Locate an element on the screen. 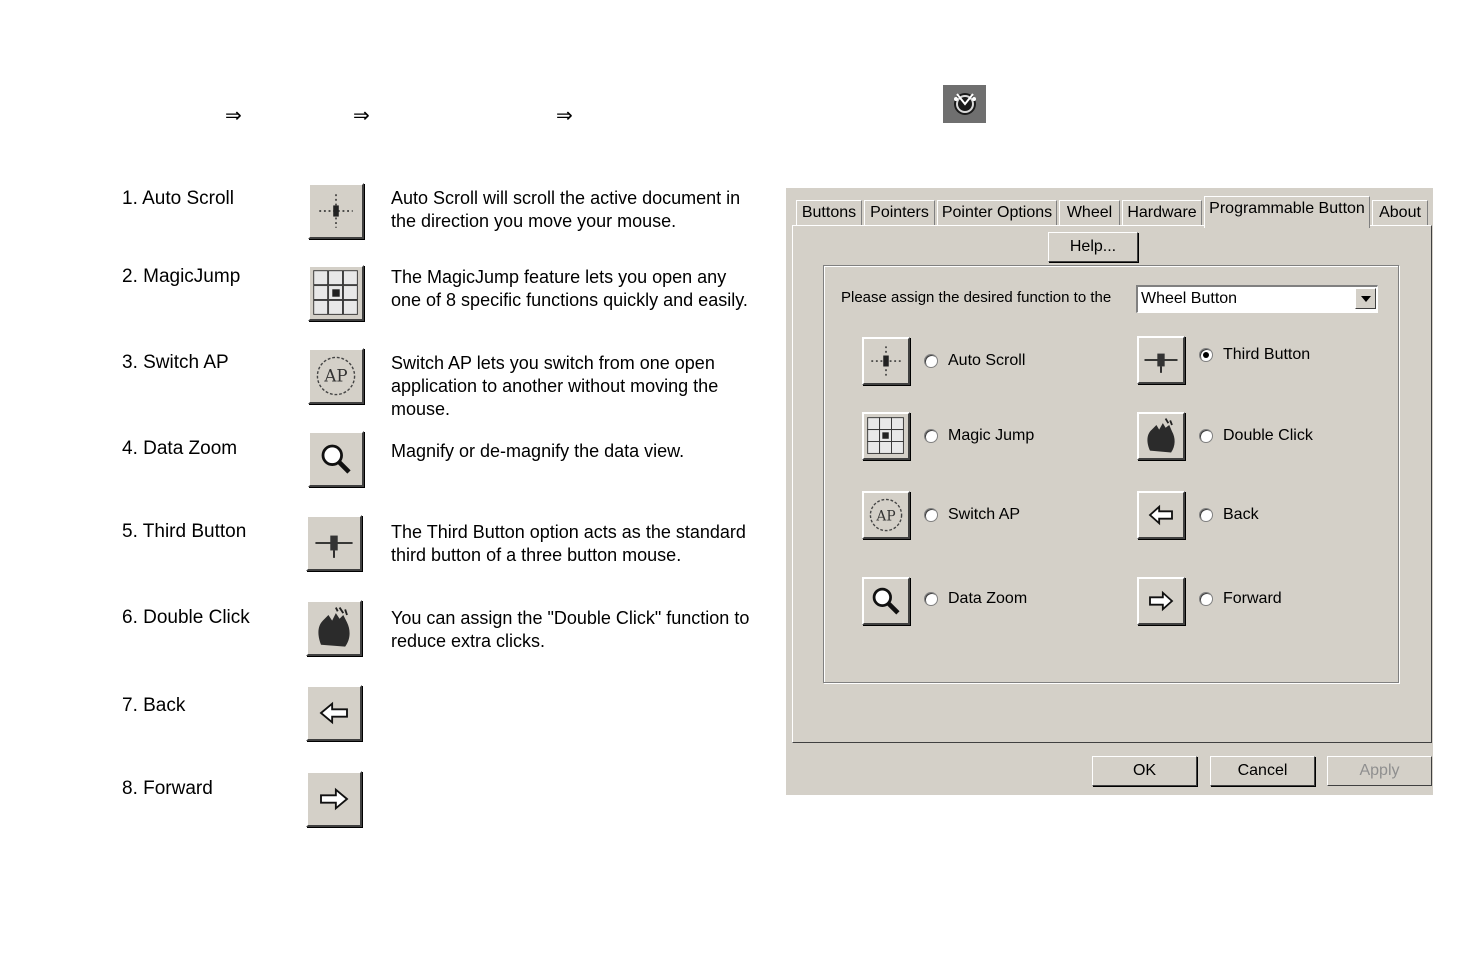 The image size is (1475, 954). feature-label: 2. MagicJump is located at coordinates (181, 276).